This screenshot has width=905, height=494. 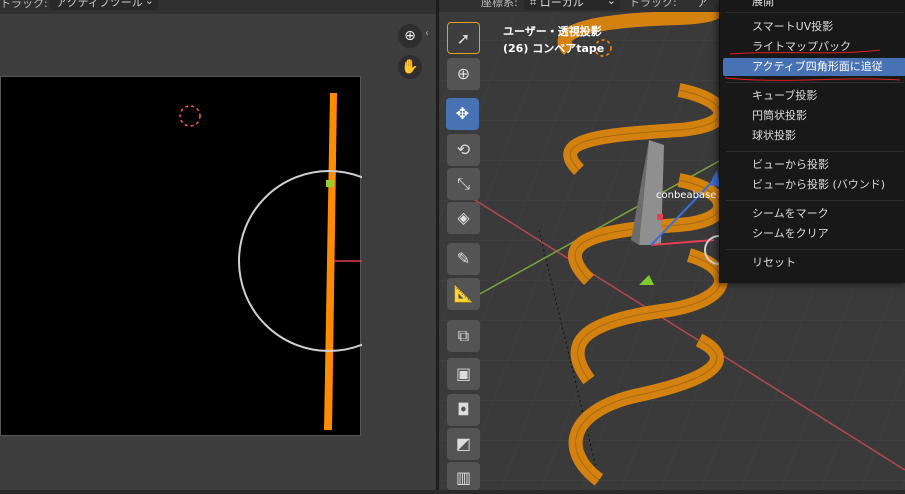 I want to click on scale-icon: ⤡, so click(x=463, y=183).